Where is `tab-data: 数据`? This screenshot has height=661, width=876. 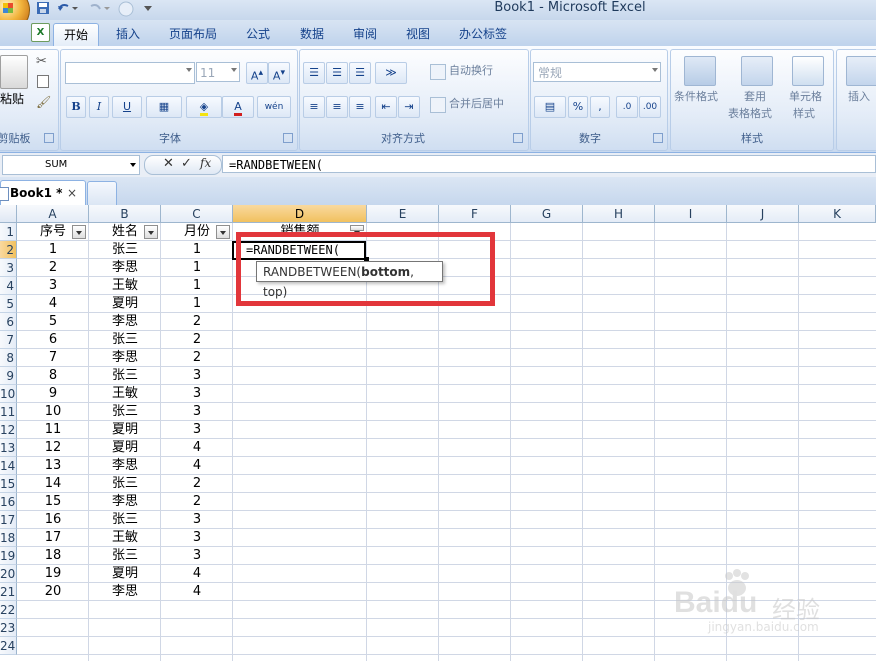
tab-data: 数据 is located at coordinates (312, 34).